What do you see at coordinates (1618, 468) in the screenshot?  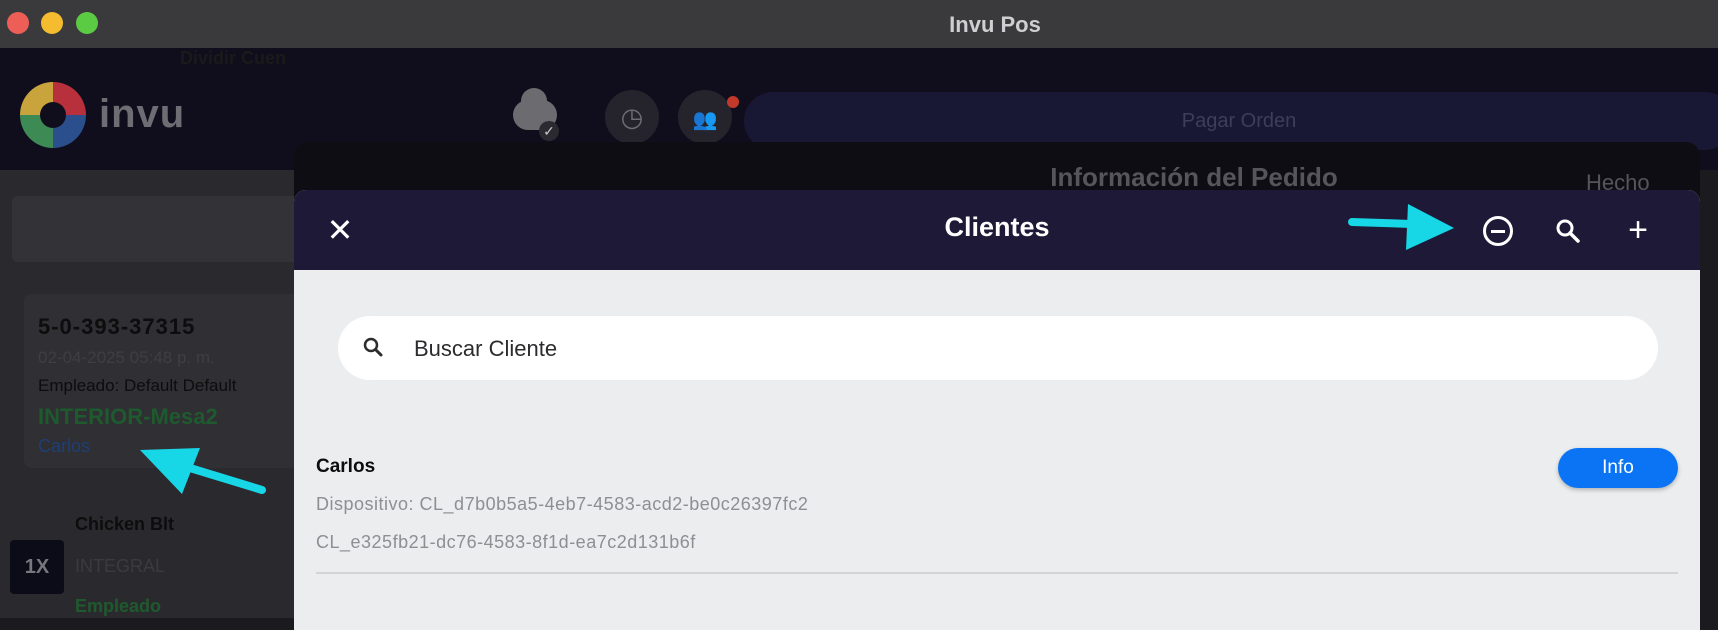 I see `client-info-button: Info` at bounding box center [1618, 468].